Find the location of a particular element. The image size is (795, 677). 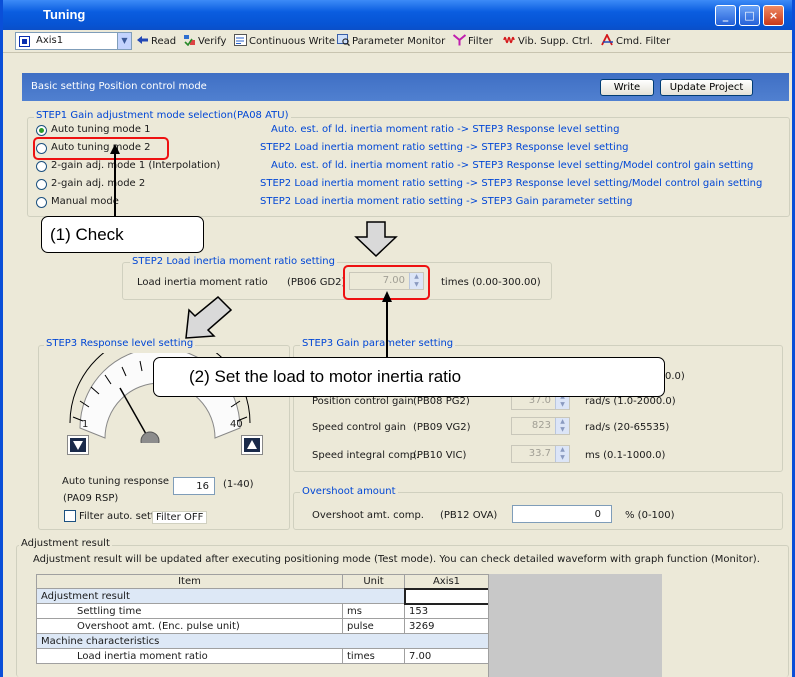

title-bar: Tuning _ □ × is located at coordinates (397, 15).